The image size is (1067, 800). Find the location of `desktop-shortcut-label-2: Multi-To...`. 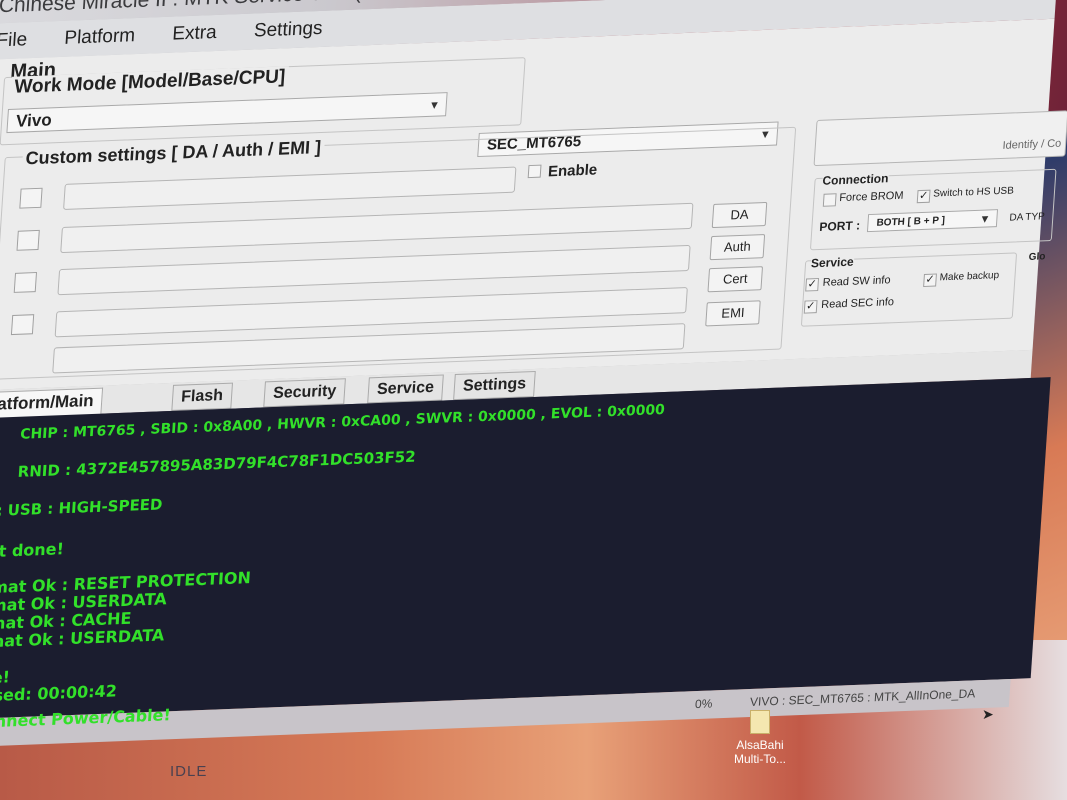

desktop-shortcut-label-2: Multi-To... is located at coordinates (759, 759).